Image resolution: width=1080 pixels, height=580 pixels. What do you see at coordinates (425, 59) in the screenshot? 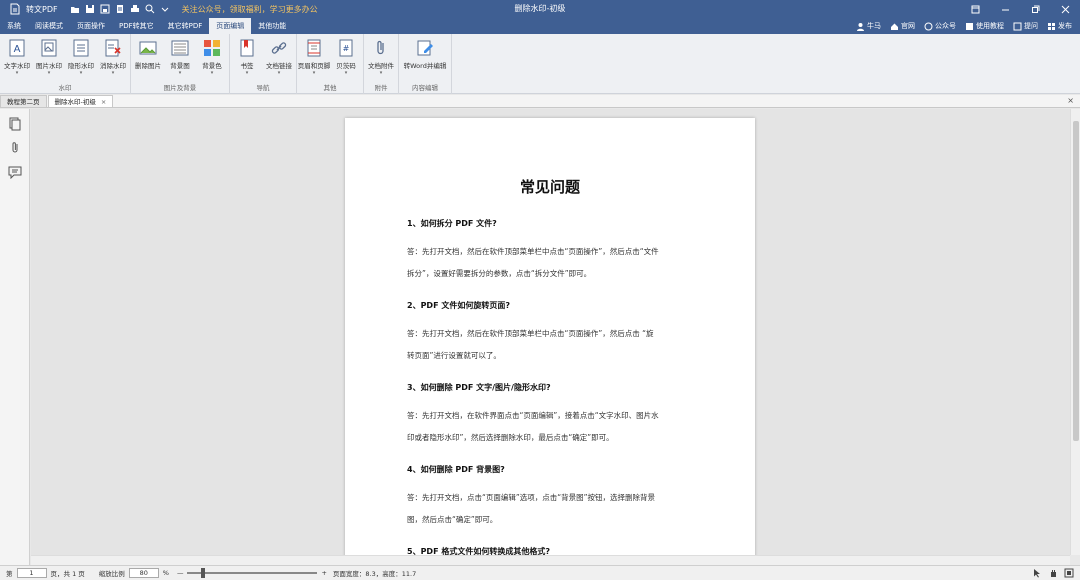
I see `convert-word-edit-button: 转Word并编辑` at bounding box center [425, 59].